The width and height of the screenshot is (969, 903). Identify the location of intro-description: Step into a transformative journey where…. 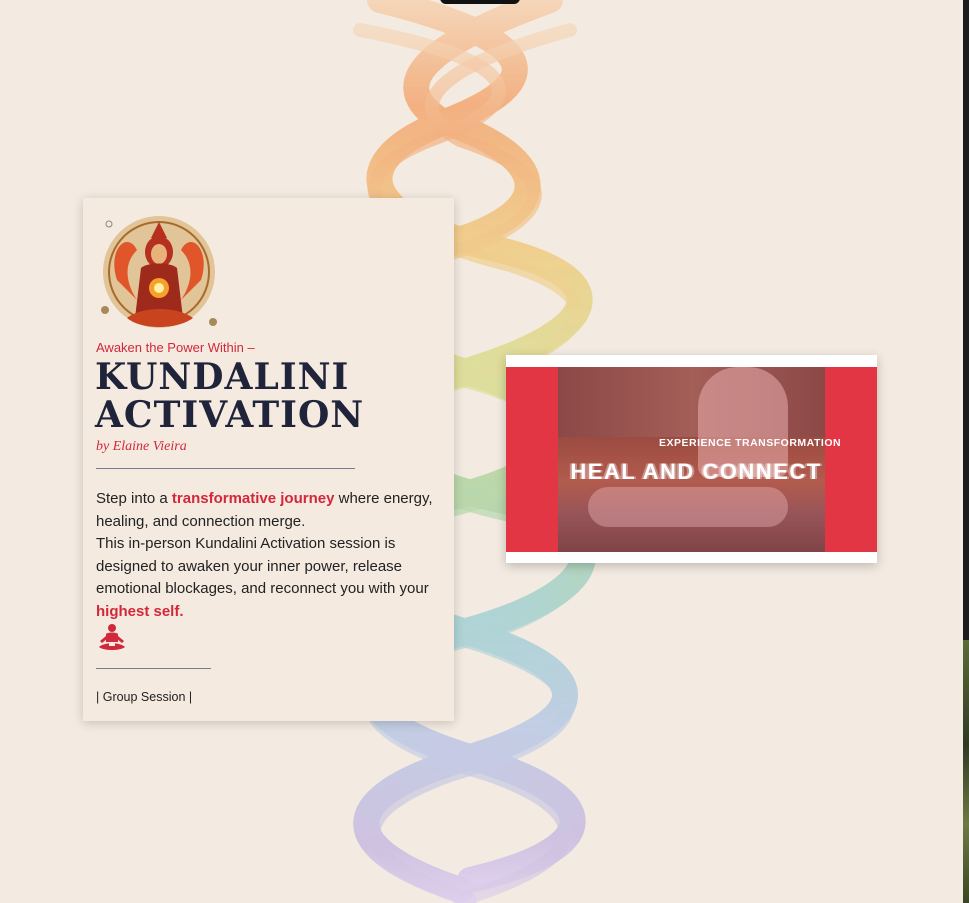
(271, 555).